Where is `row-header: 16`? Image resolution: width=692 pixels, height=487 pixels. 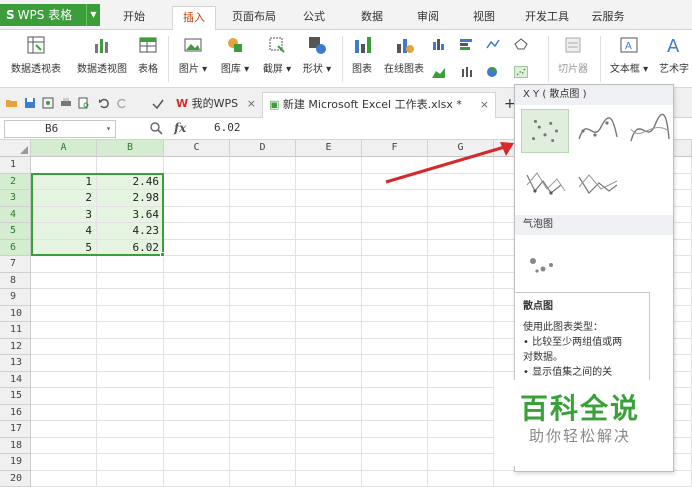
row-header: 16 is located at coordinates (15, 412).